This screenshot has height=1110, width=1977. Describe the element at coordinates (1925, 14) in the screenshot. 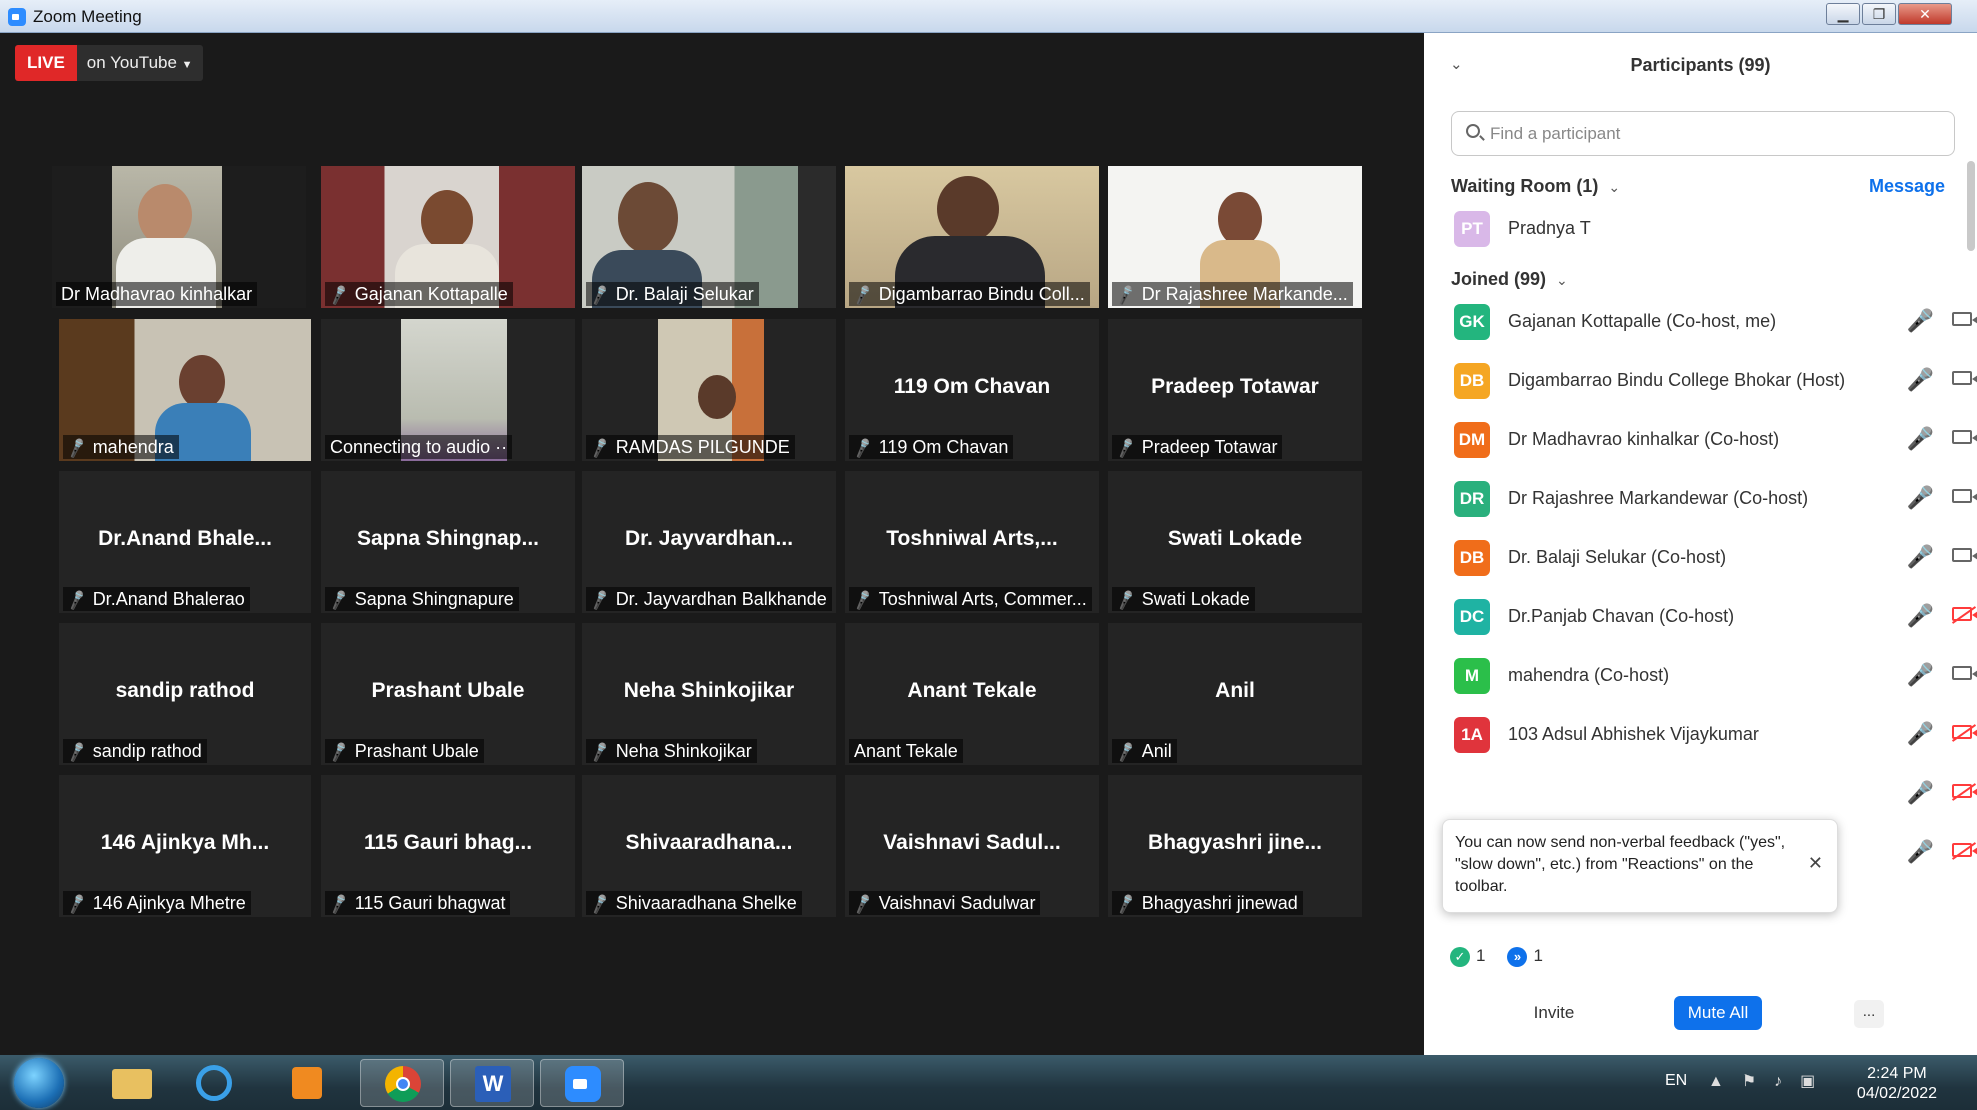

I see `close-button: ✕` at that location.